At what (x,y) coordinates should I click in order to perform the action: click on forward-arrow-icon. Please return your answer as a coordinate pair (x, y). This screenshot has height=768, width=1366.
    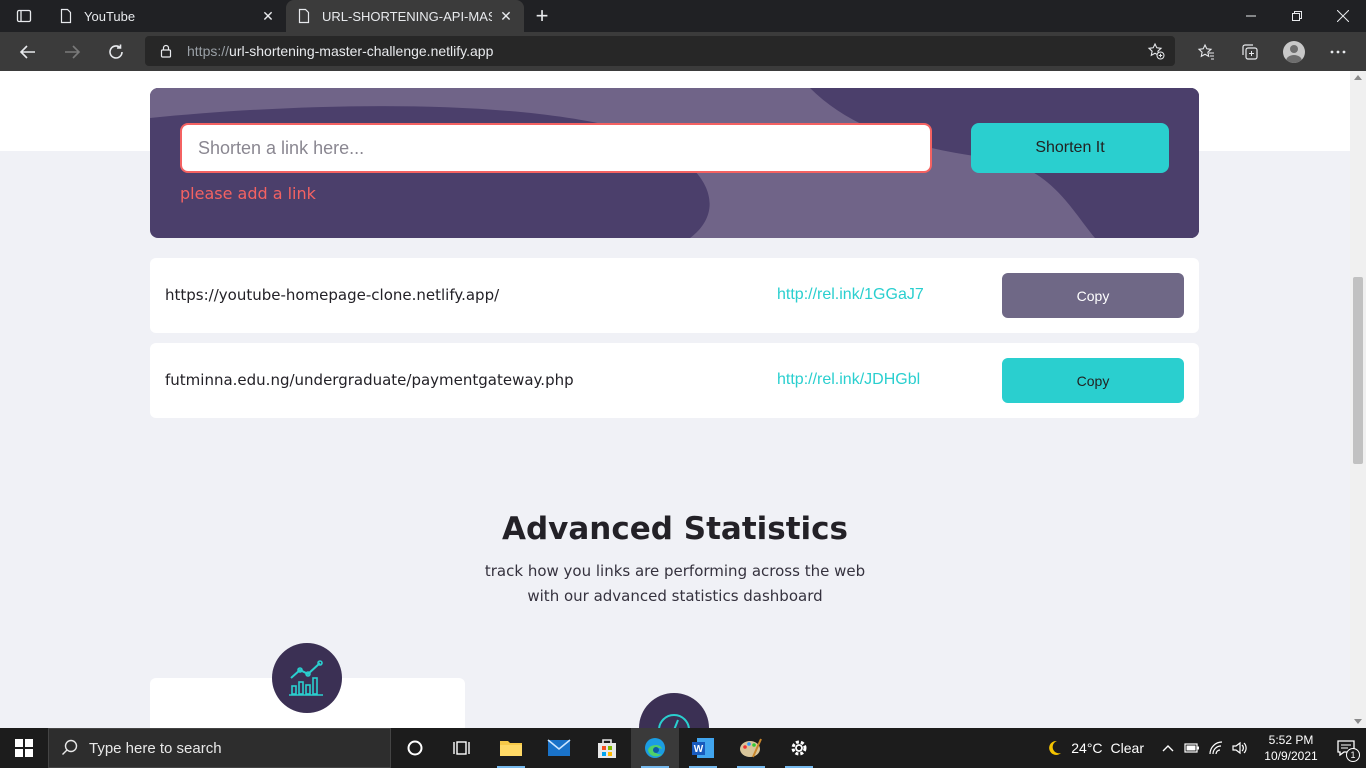
    Looking at the image, I should click on (73, 51).